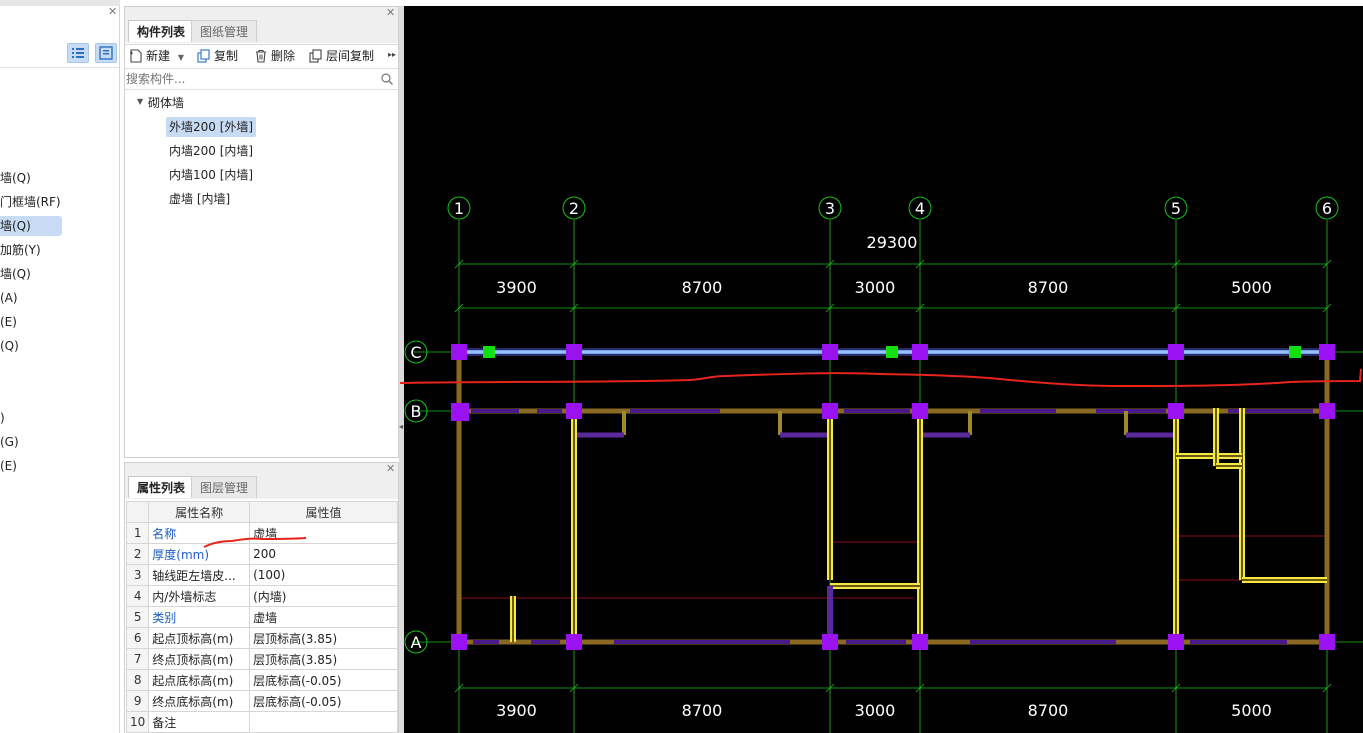  Describe the element at coordinates (12, 298) in the screenshot. I see `left-panel-item: (A)` at that location.